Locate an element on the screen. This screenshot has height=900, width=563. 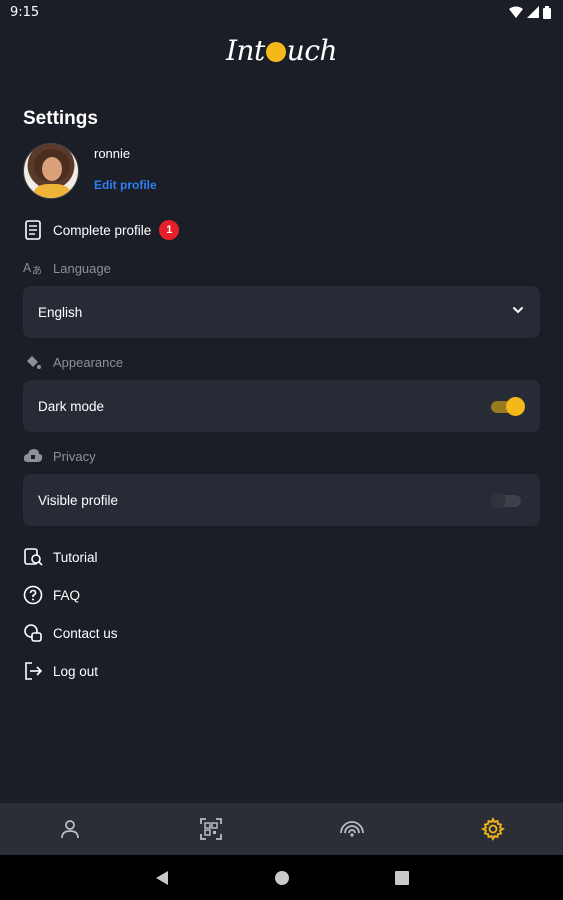
dark-mode-toggle is located at coordinates (508, 406).